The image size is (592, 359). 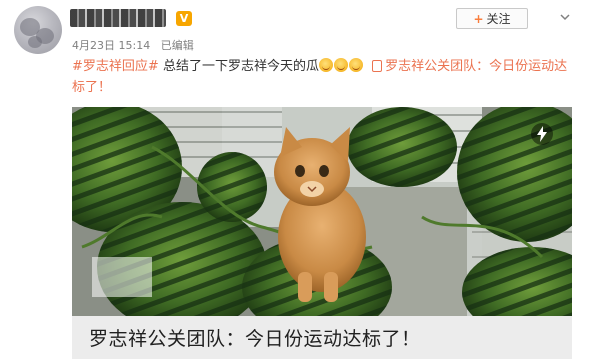 I want to click on post-date: 4月23日 15:14, so click(x=111, y=45).